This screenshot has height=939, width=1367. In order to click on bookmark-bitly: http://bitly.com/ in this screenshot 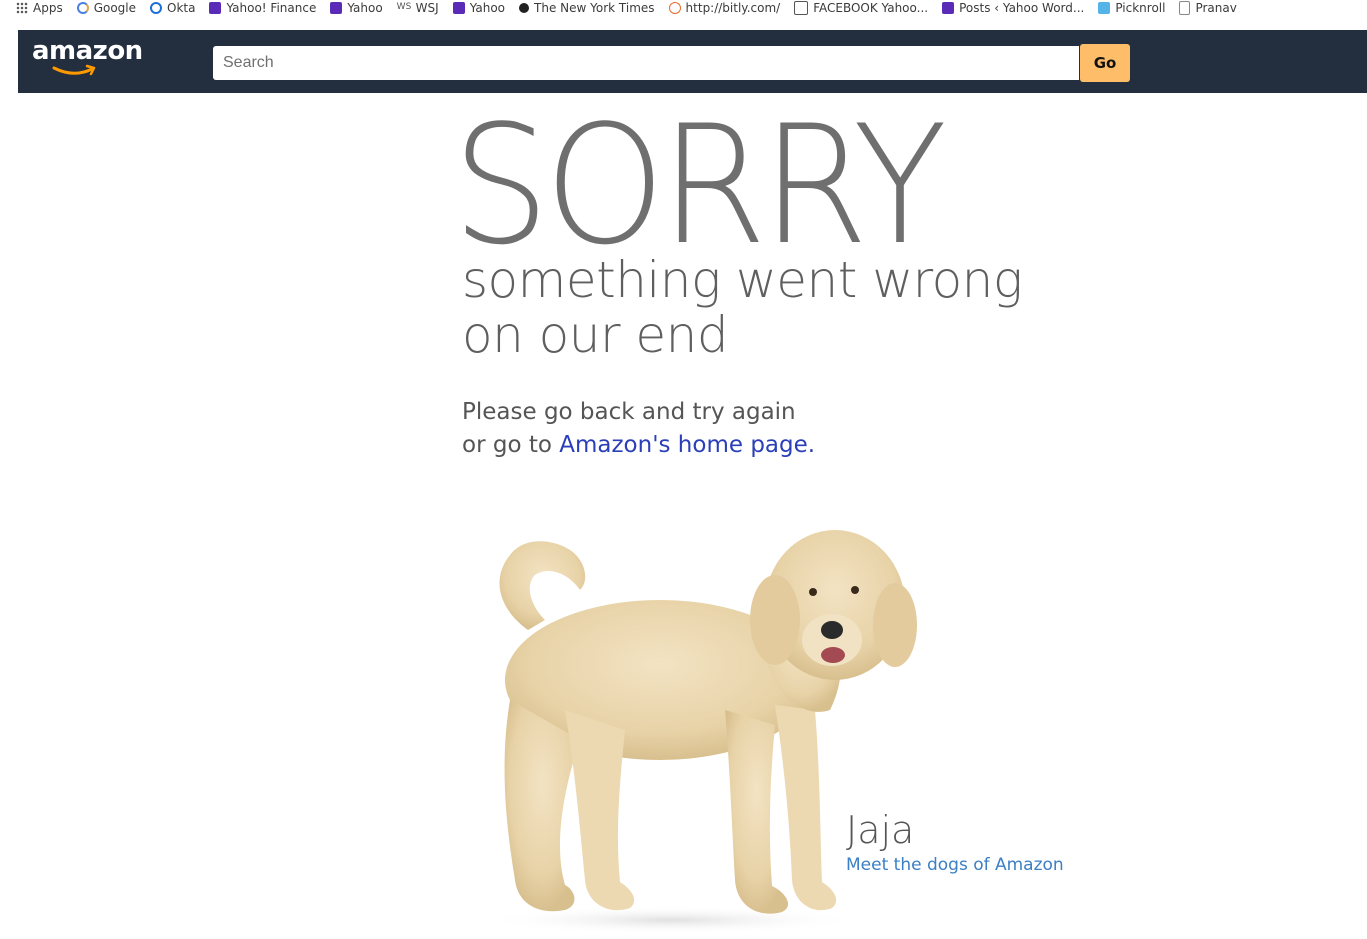, I will do `click(724, 8)`.